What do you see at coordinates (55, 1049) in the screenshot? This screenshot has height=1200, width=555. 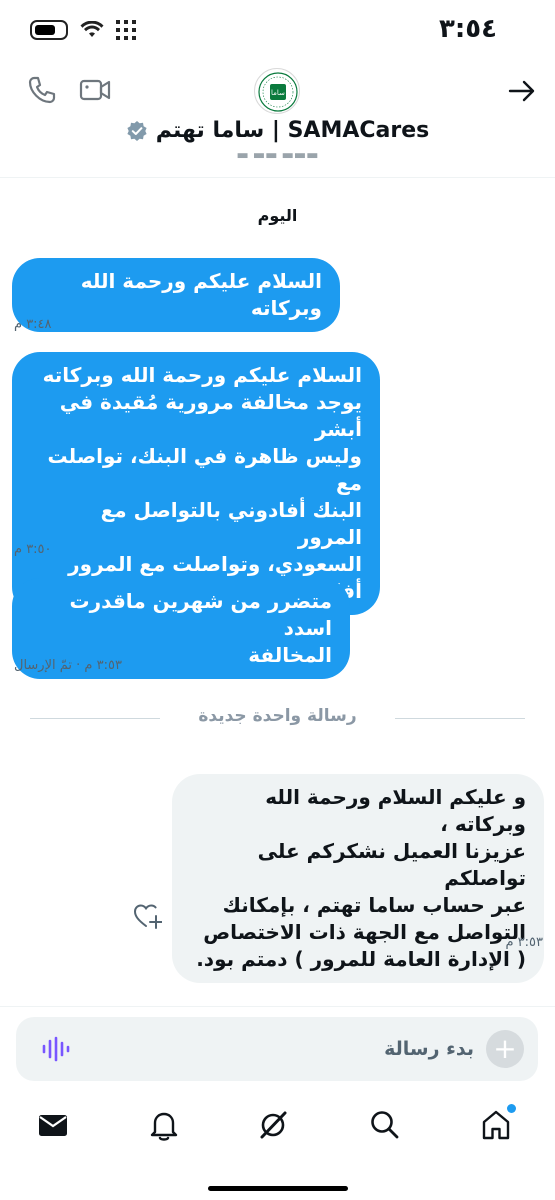 I see `voice-message-icon` at bounding box center [55, 1049].